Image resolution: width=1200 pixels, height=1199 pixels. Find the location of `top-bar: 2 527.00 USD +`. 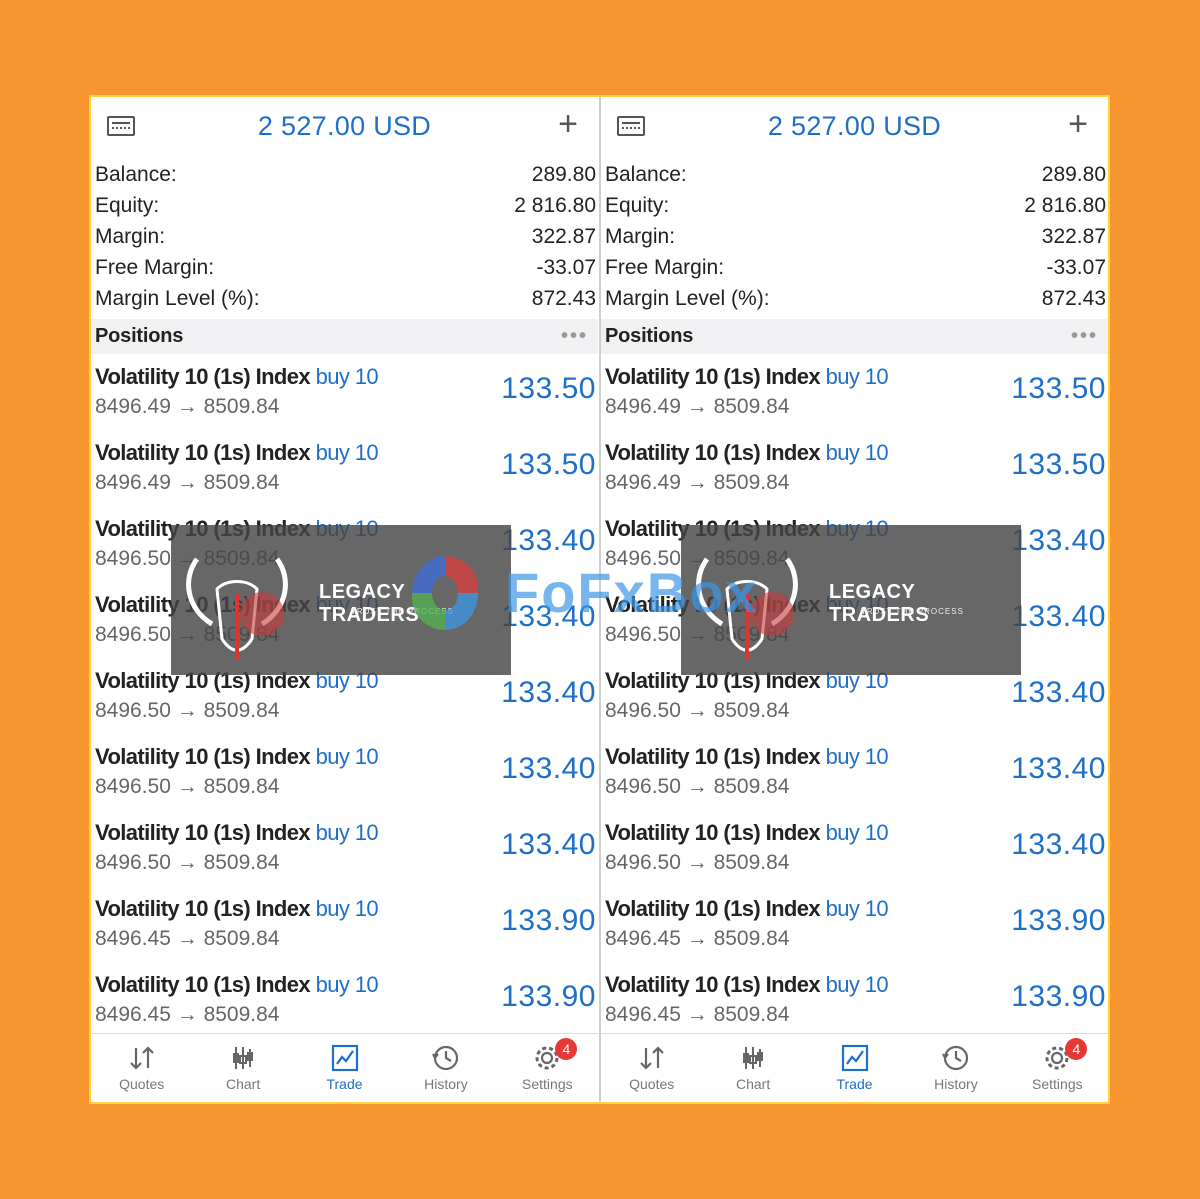

top-bar: 2 527.00 USD + is located at coordinates (344, 126).